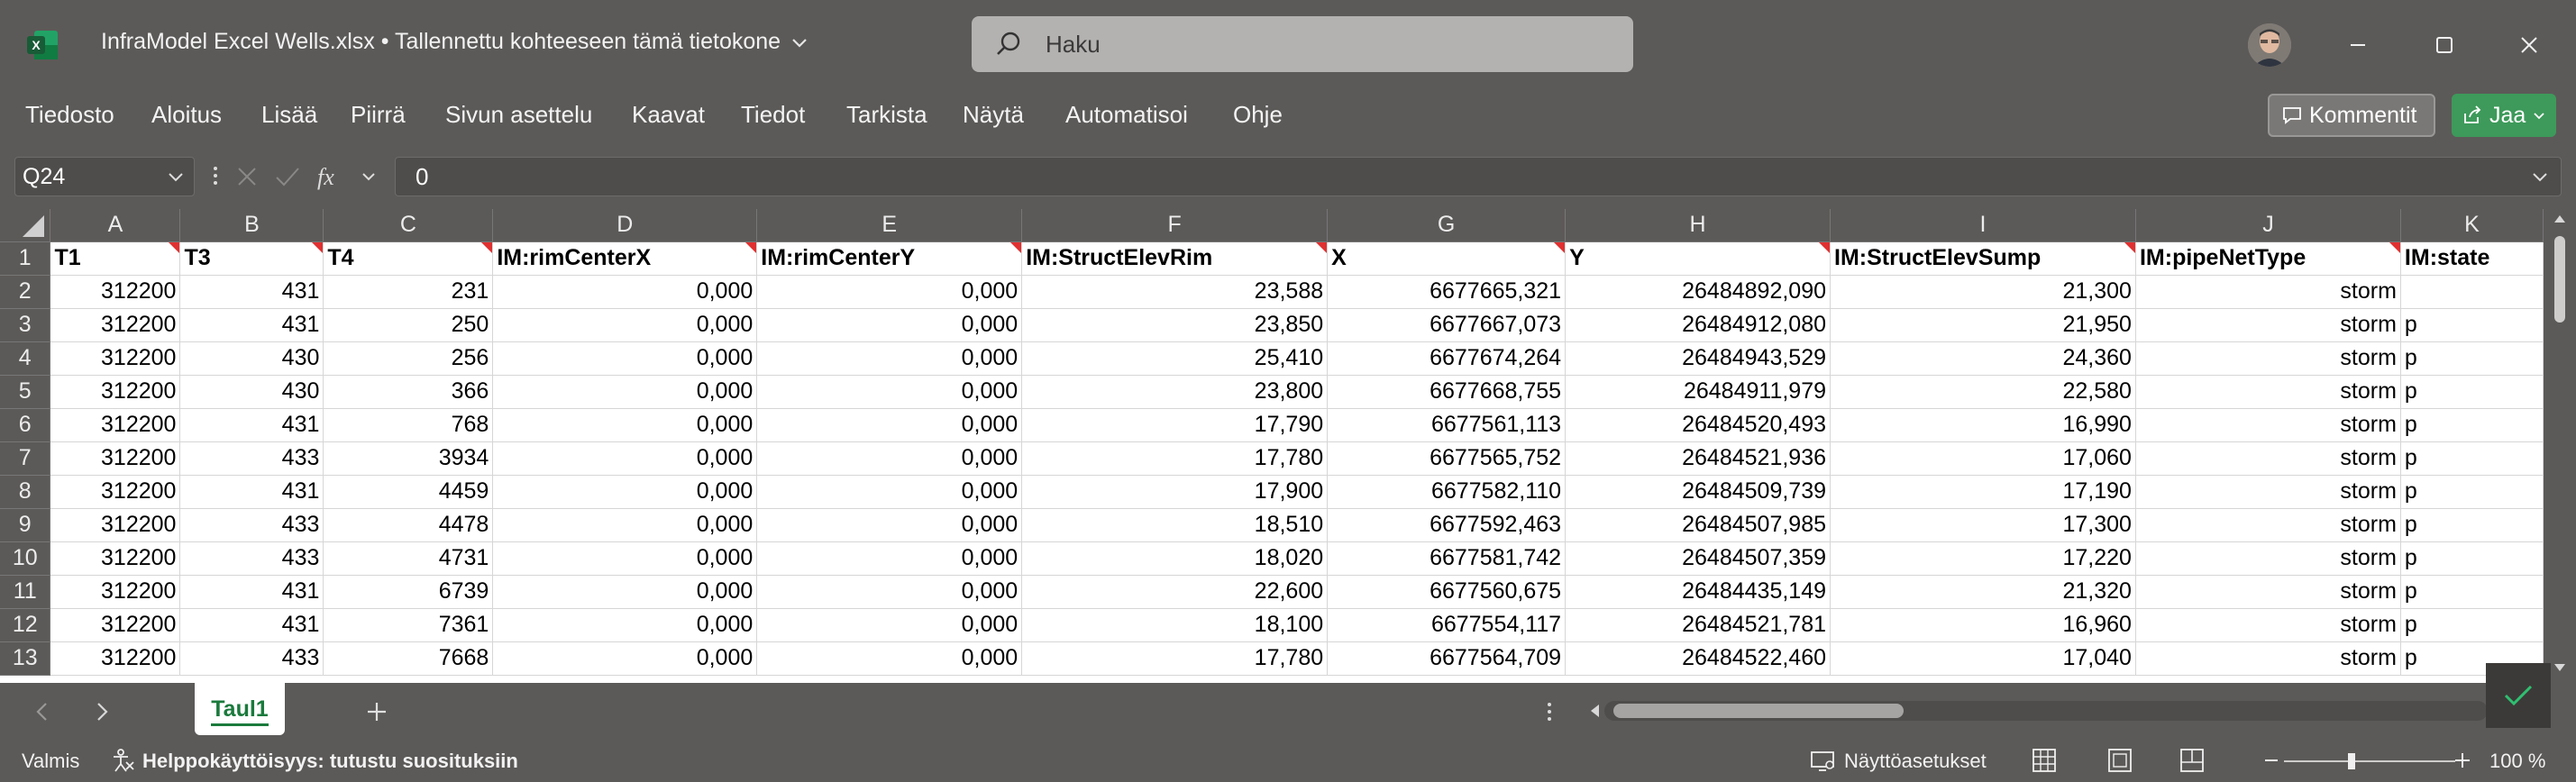 The image size is (2576, 782). What do you see at coordinates (1983, 425) in the screenshot?
I see `cell: 16,990` at bounding box center [1983, 425].